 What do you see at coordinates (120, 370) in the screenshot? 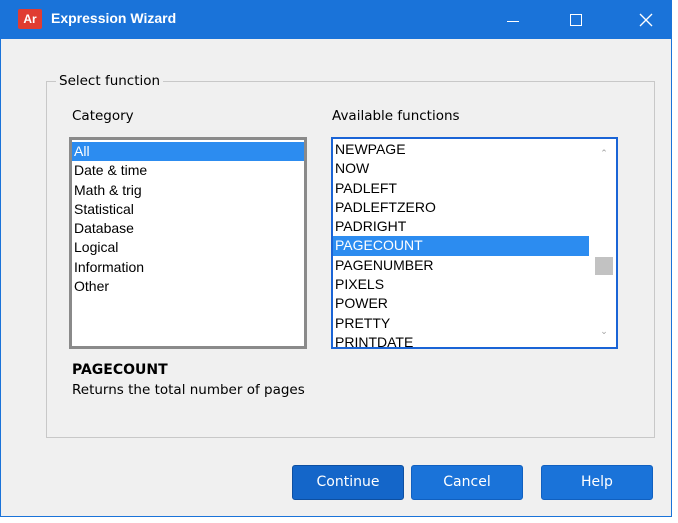
I see `function-description-name: PAGECOUNT` at bounding box center [120, 370].